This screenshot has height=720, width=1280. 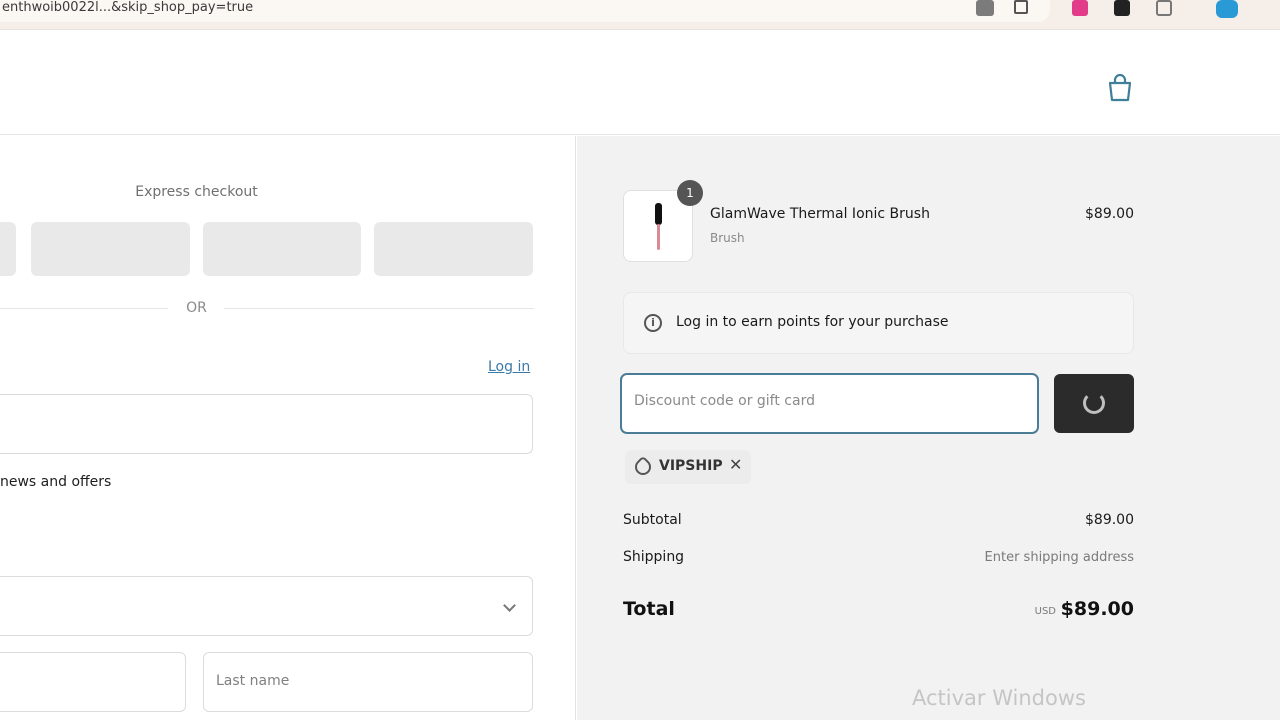 What do you see at coordinates (727, 238) in the screenshot?
I see `product-variant: Brush` at bounding box center [727, 238].